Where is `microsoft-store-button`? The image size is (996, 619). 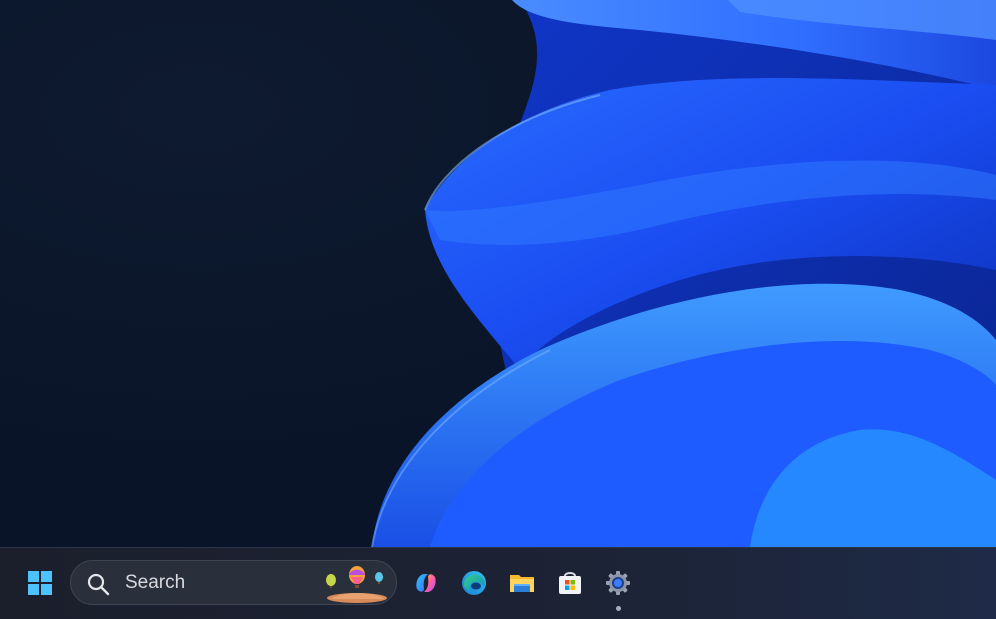 microsoft-store-button is located at coordinates (570, 583).